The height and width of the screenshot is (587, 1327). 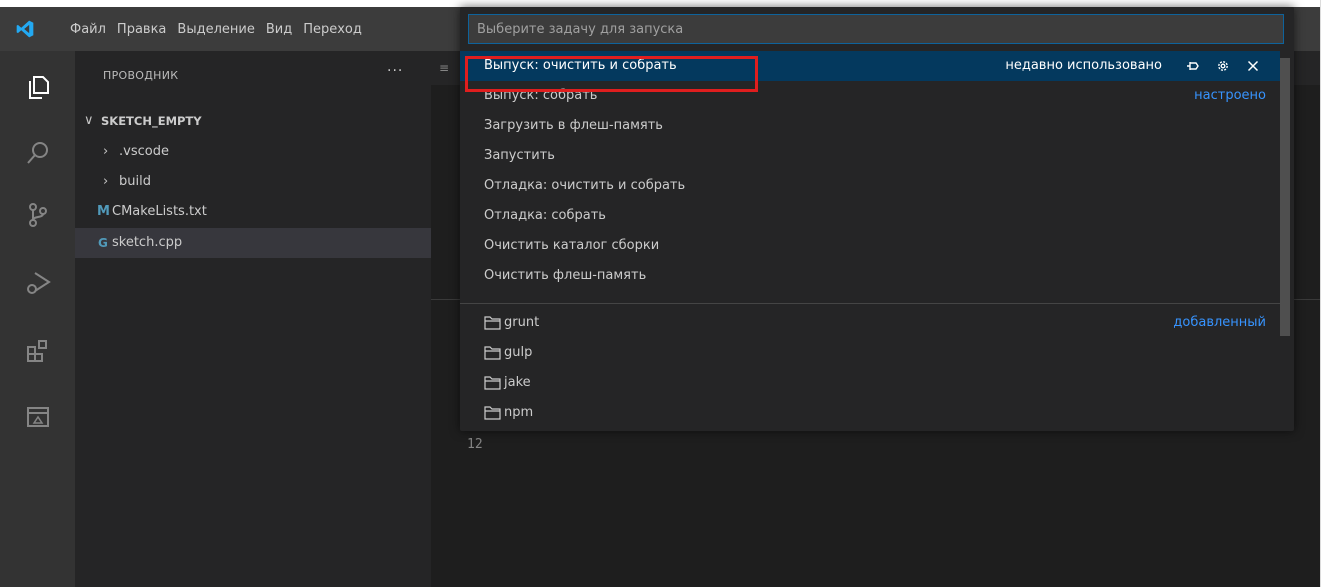 What do you see at coordinates (876, 29) in the screenshot?
I see `task-search-input` at bounding box center [876, 29].